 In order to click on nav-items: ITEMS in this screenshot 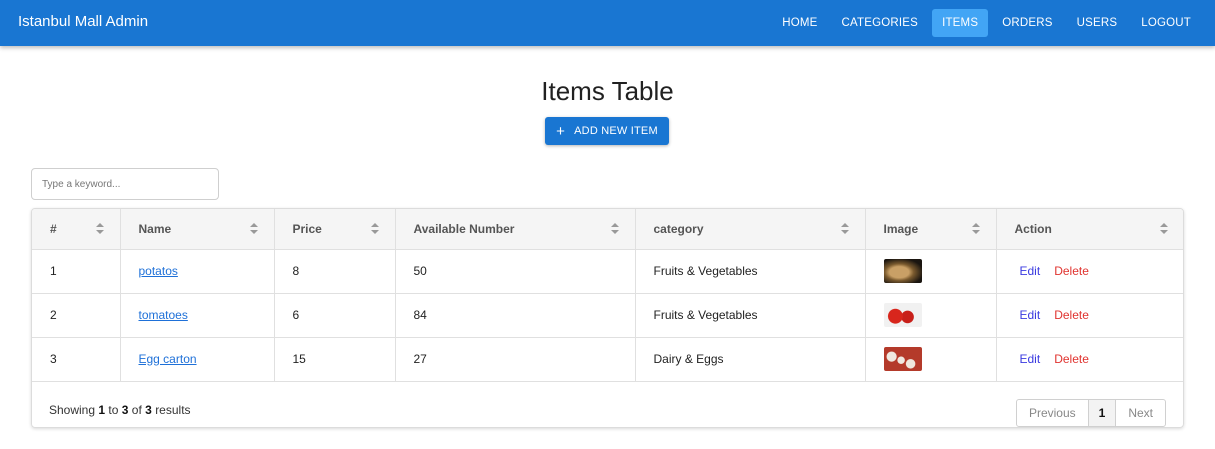, I will do `click(960, 23)`.